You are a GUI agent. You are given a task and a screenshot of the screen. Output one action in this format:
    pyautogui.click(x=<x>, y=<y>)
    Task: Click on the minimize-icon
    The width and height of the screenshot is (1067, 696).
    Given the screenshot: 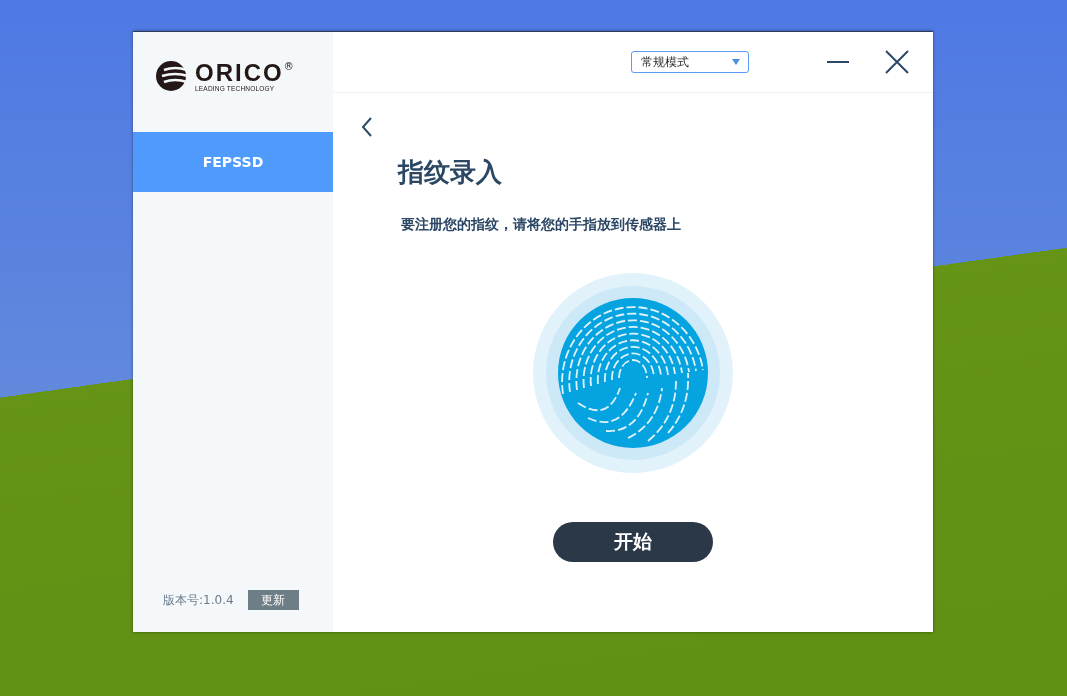 What is the action you would take?
    pyautogui.click(x=838, y=62)
    